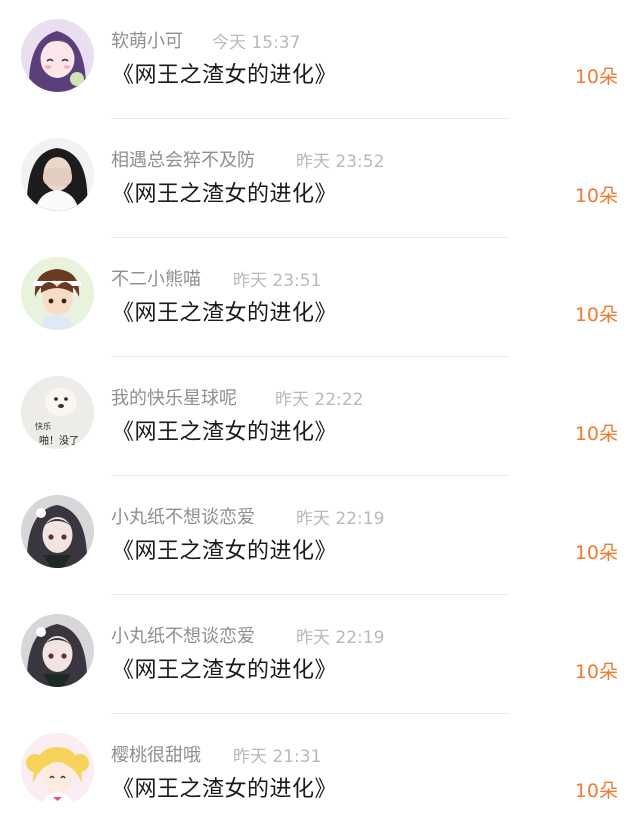  I want to click on anime-boy-avatar-icon, so click(57, 293).